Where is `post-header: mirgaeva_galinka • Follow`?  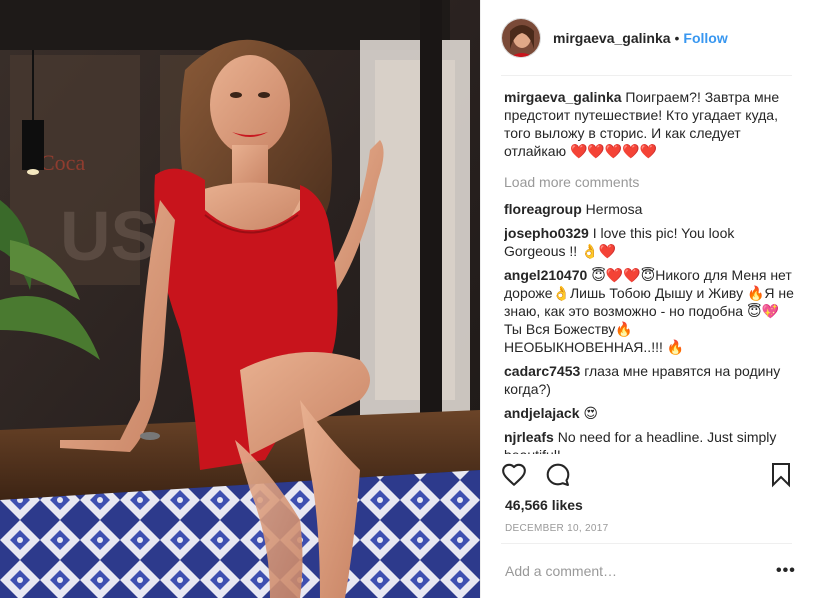
post-header: mirgaeva_galinka • Follow is located at coordinates (648, 38).